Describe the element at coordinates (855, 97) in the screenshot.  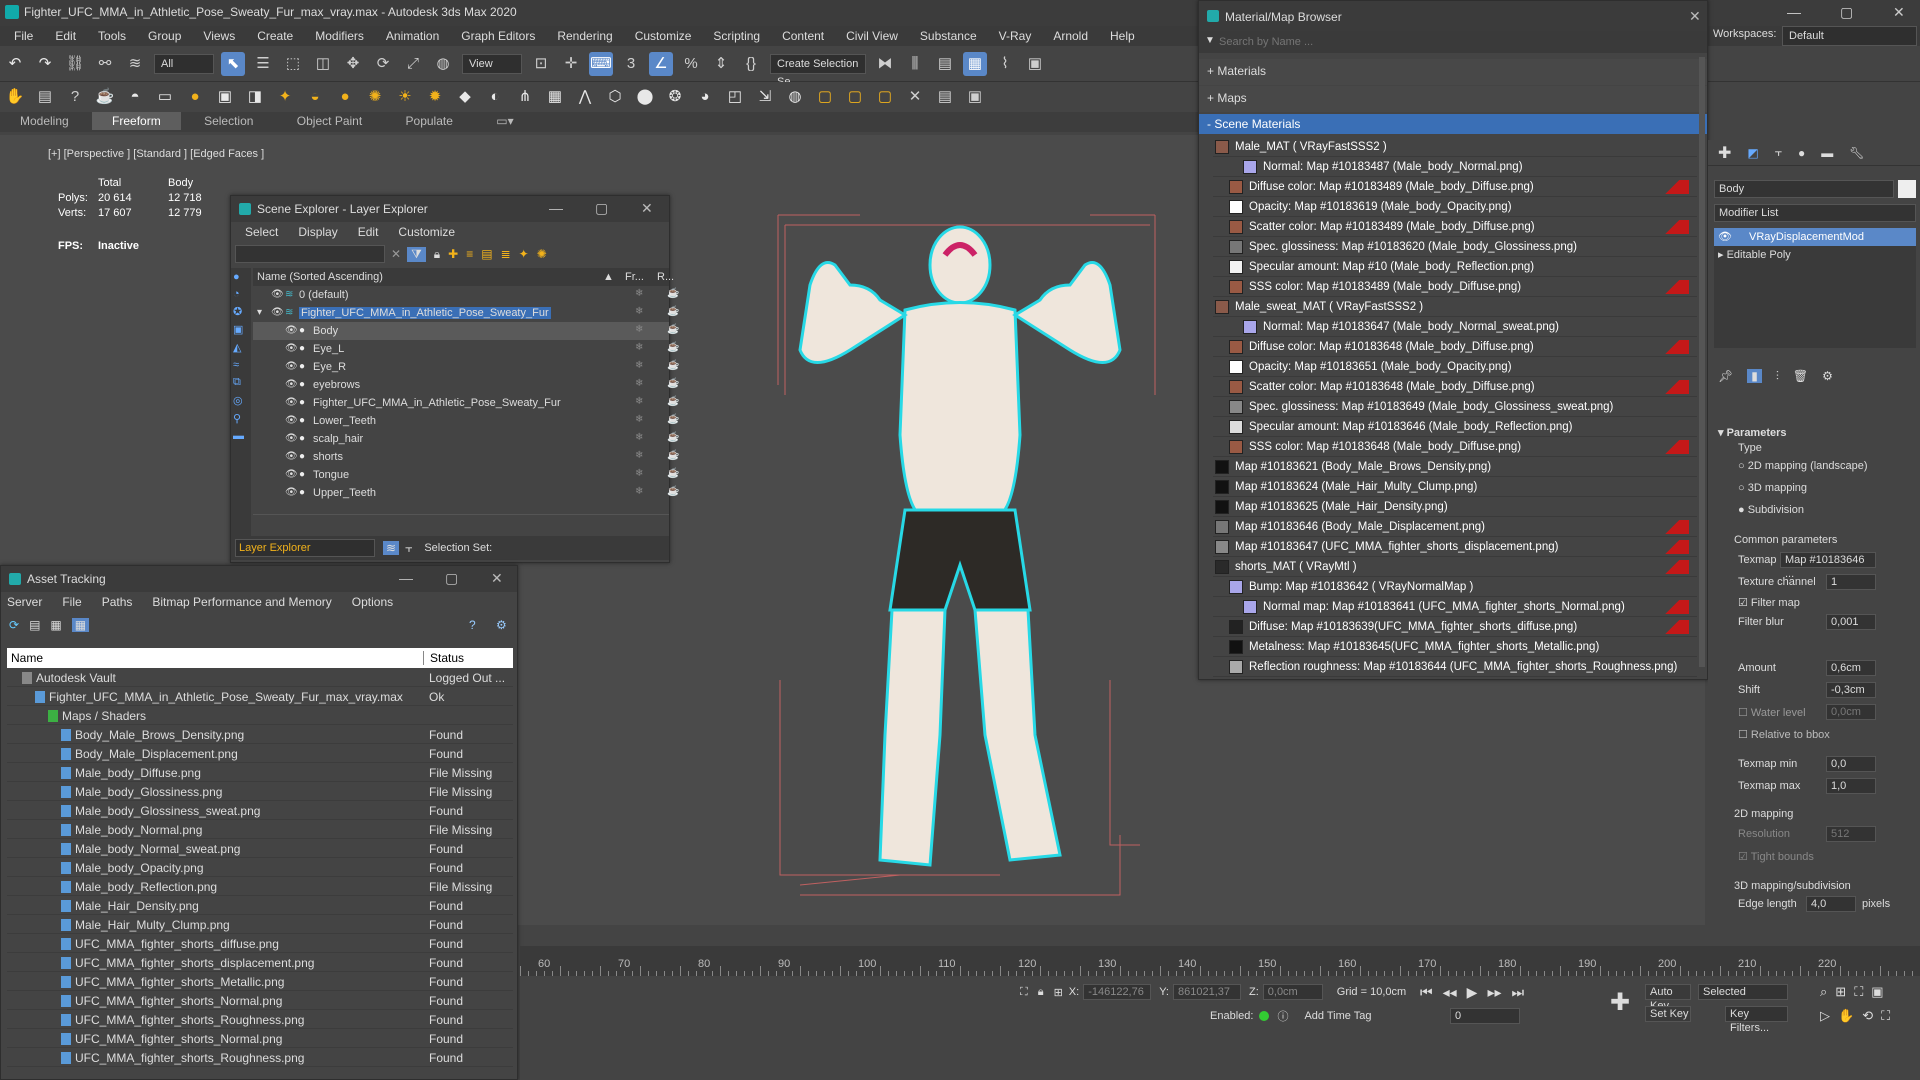
I see `fp-icon-2: ▢` at that location.